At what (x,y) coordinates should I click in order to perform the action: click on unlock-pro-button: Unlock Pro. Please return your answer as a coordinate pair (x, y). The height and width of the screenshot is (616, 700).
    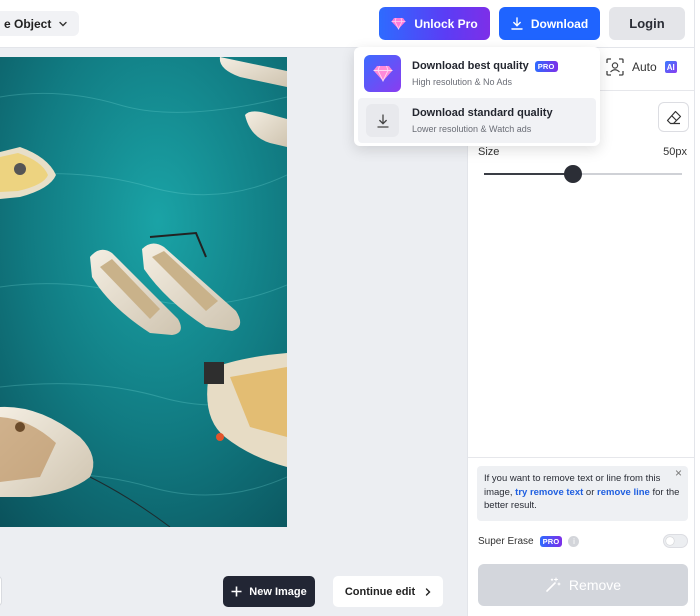
    Looking at the image, I should click on (434, 23).